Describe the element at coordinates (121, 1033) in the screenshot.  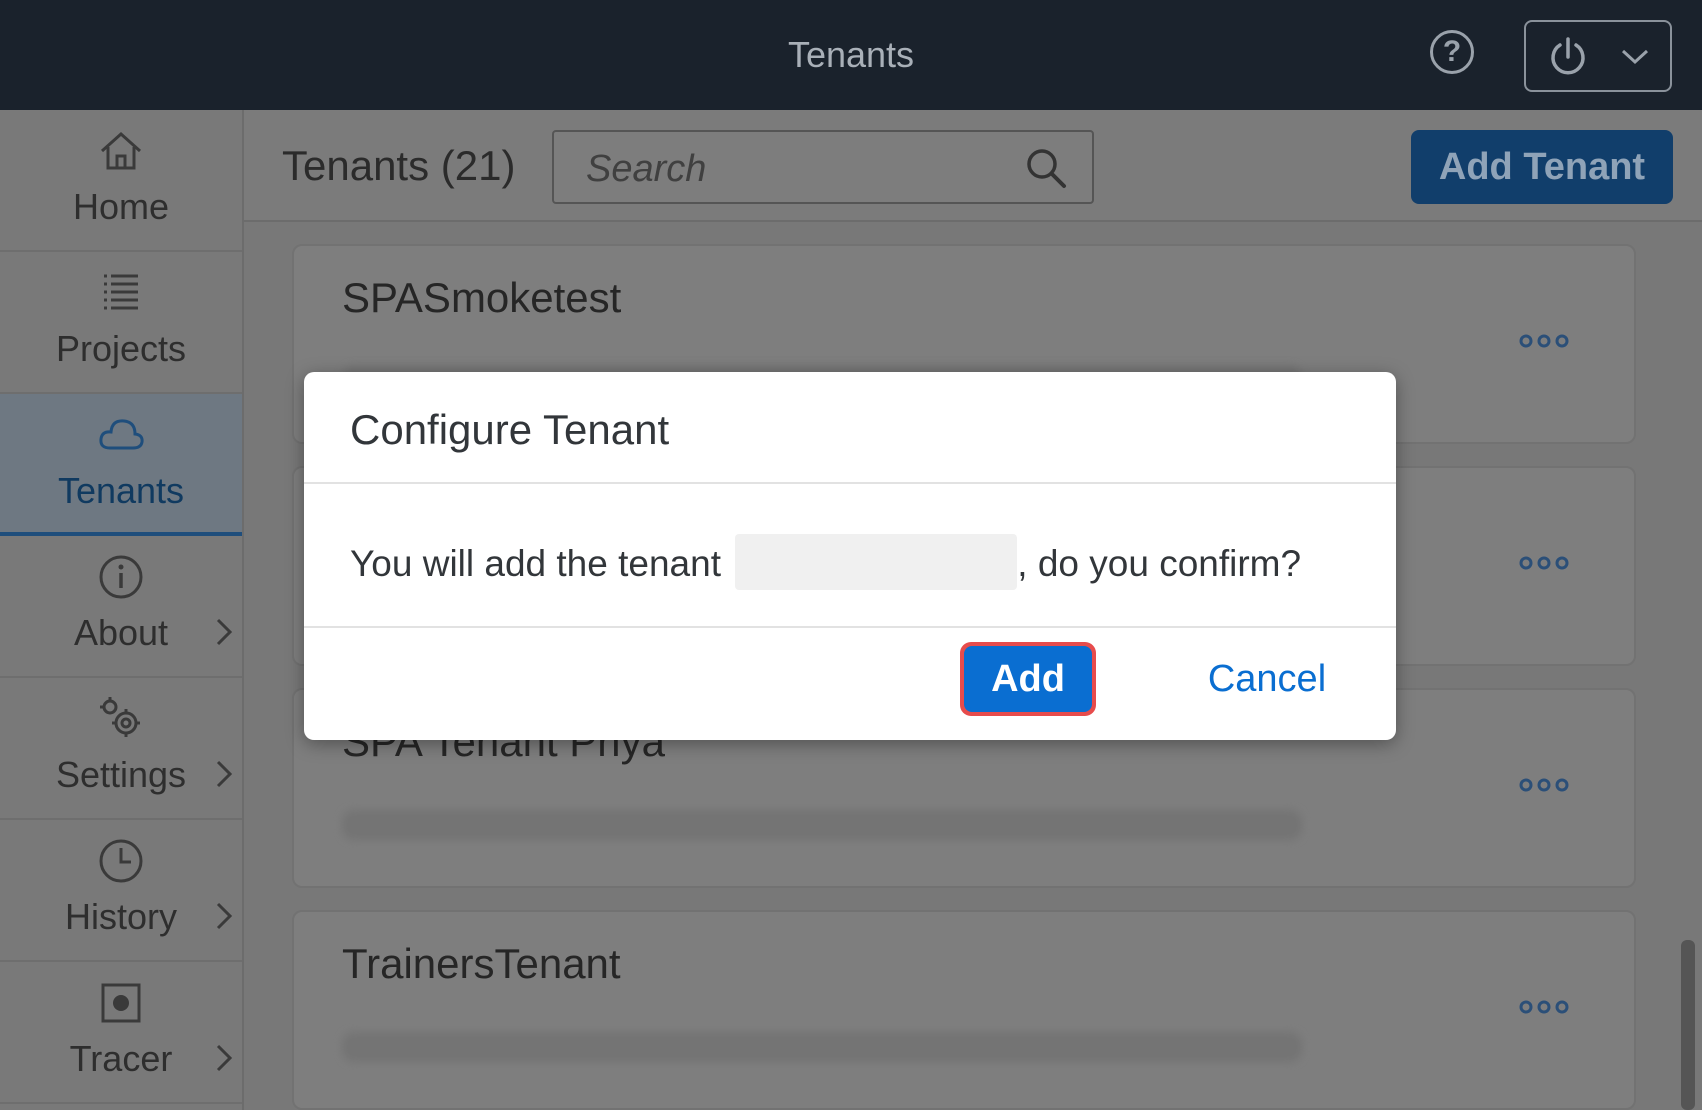
I see `sidebar-item-tracer: Tracer` at that location.